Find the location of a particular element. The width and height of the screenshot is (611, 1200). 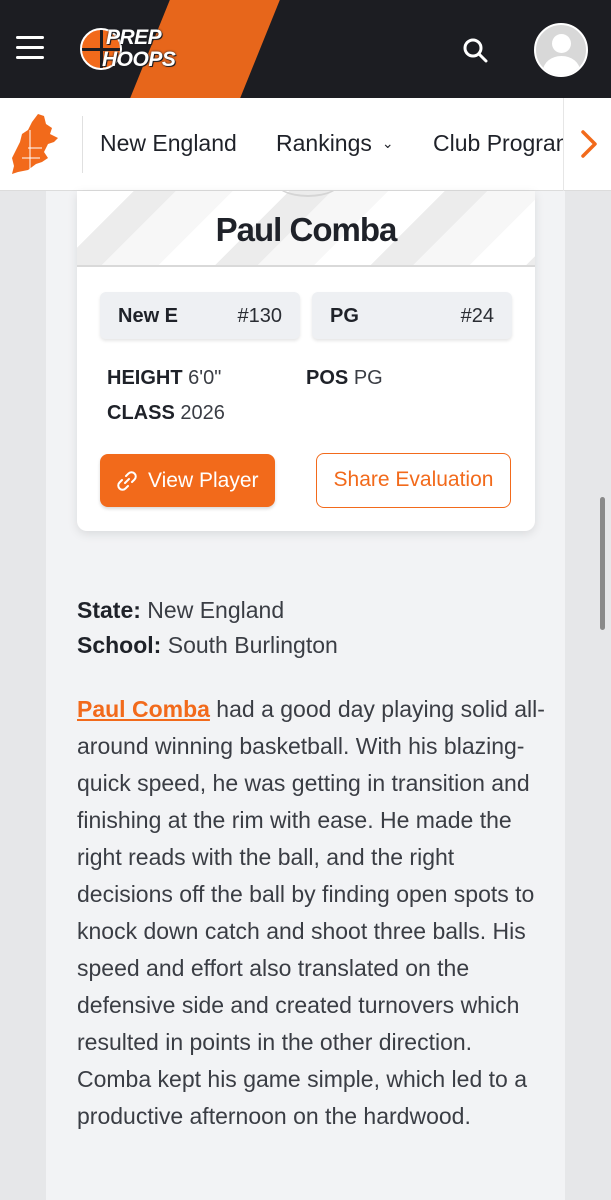

player-name: Paul Comba is located at coordinates (306, 229).